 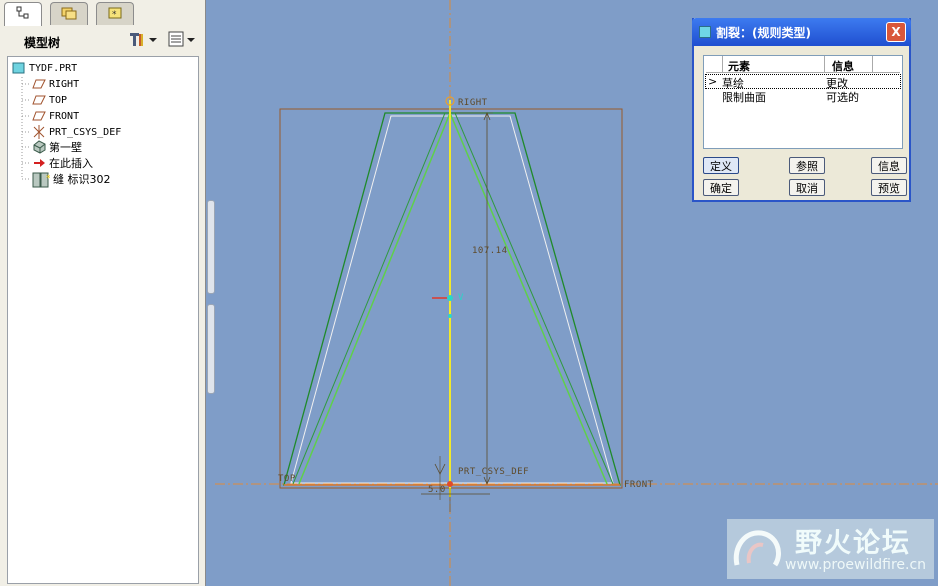 I want to click on tree-item-insert-here: 在此插入, so click(x=62, y=163).